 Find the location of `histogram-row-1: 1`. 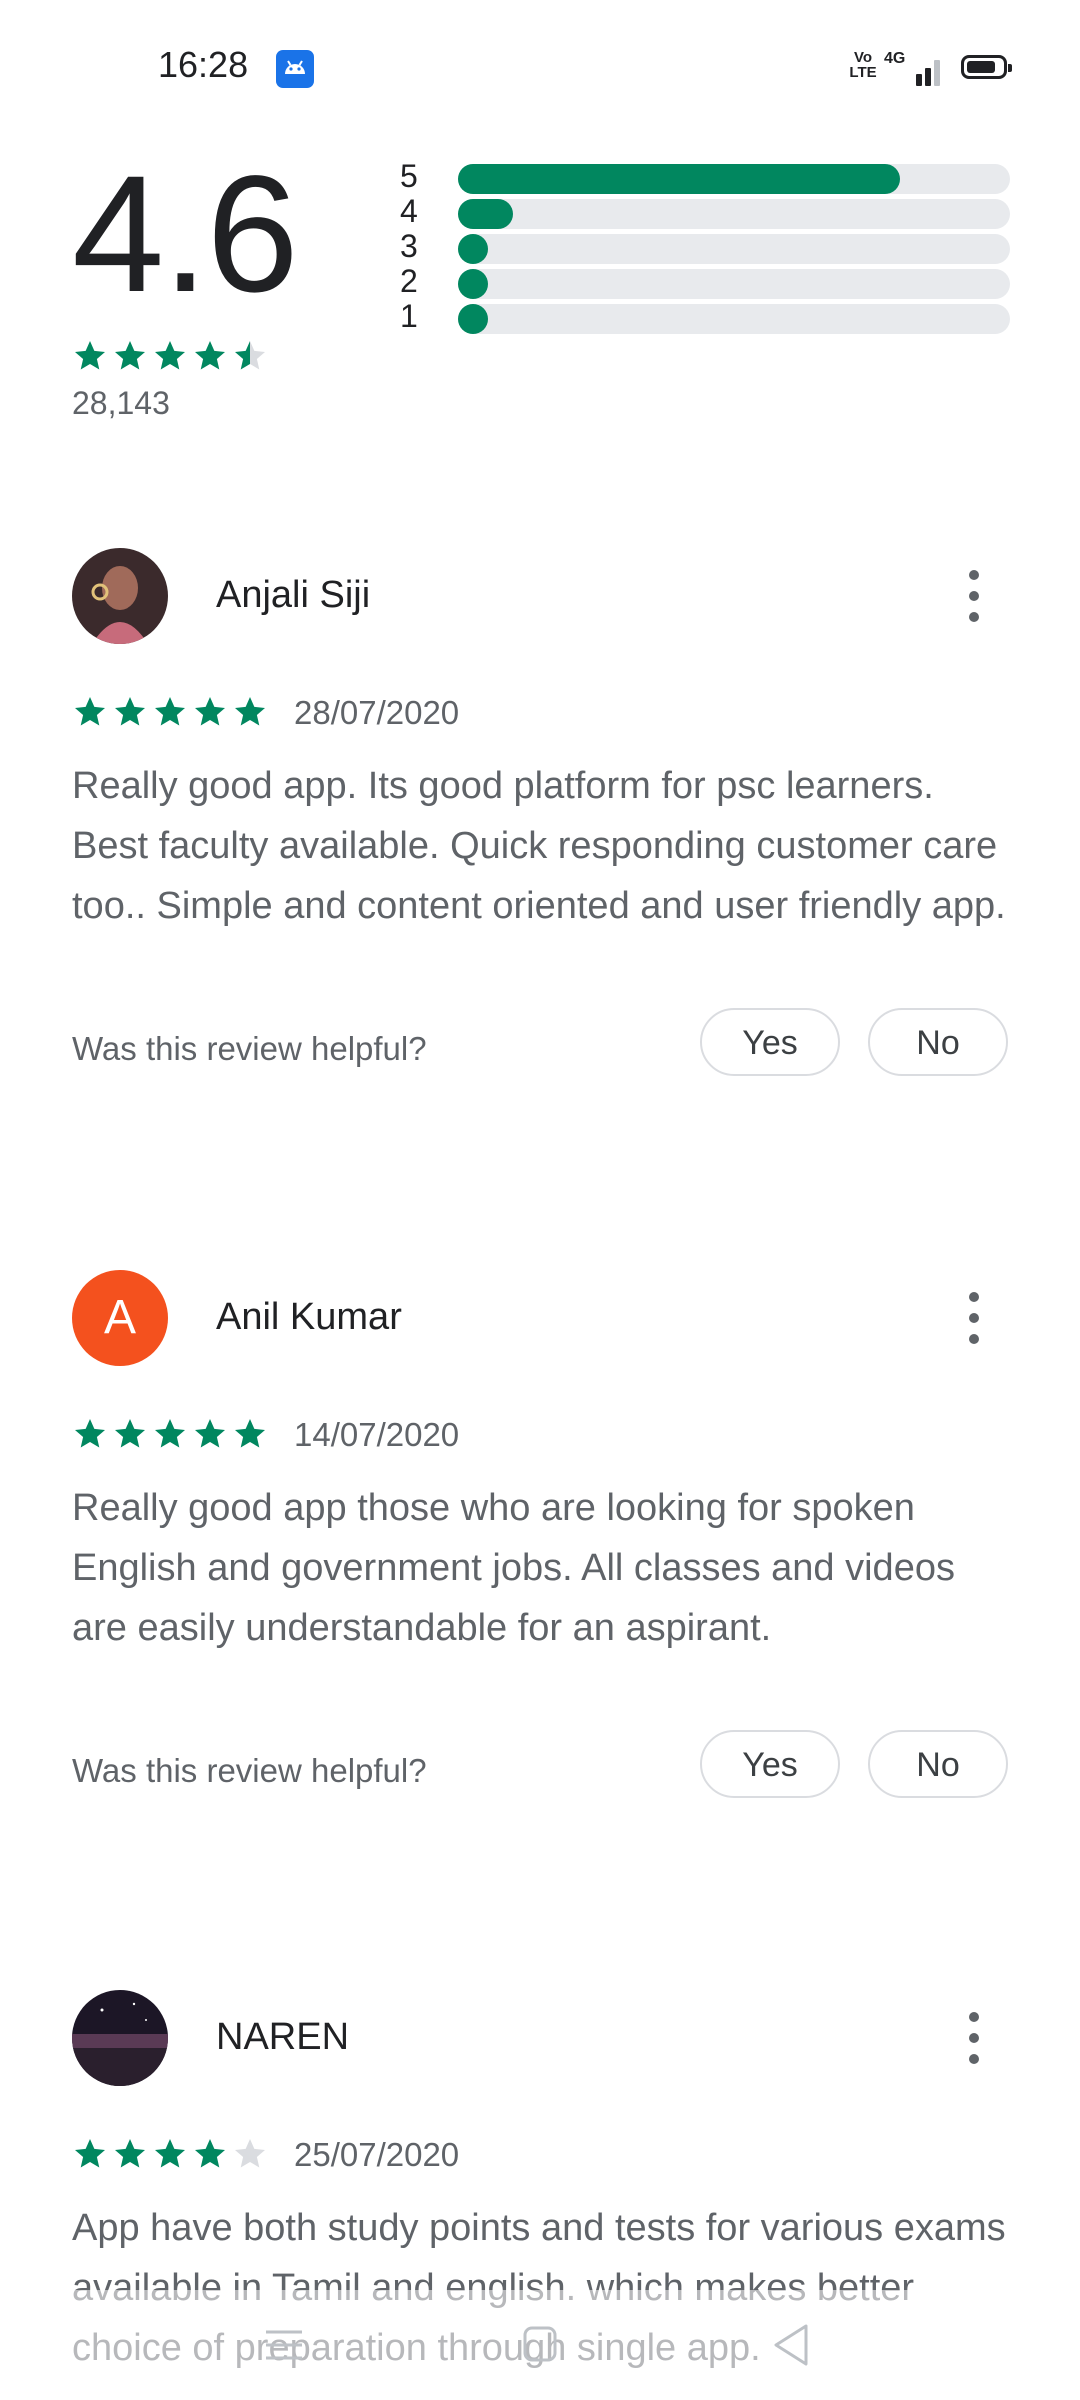

histogram-row-1: 1 is located at coordinates (710, 317).